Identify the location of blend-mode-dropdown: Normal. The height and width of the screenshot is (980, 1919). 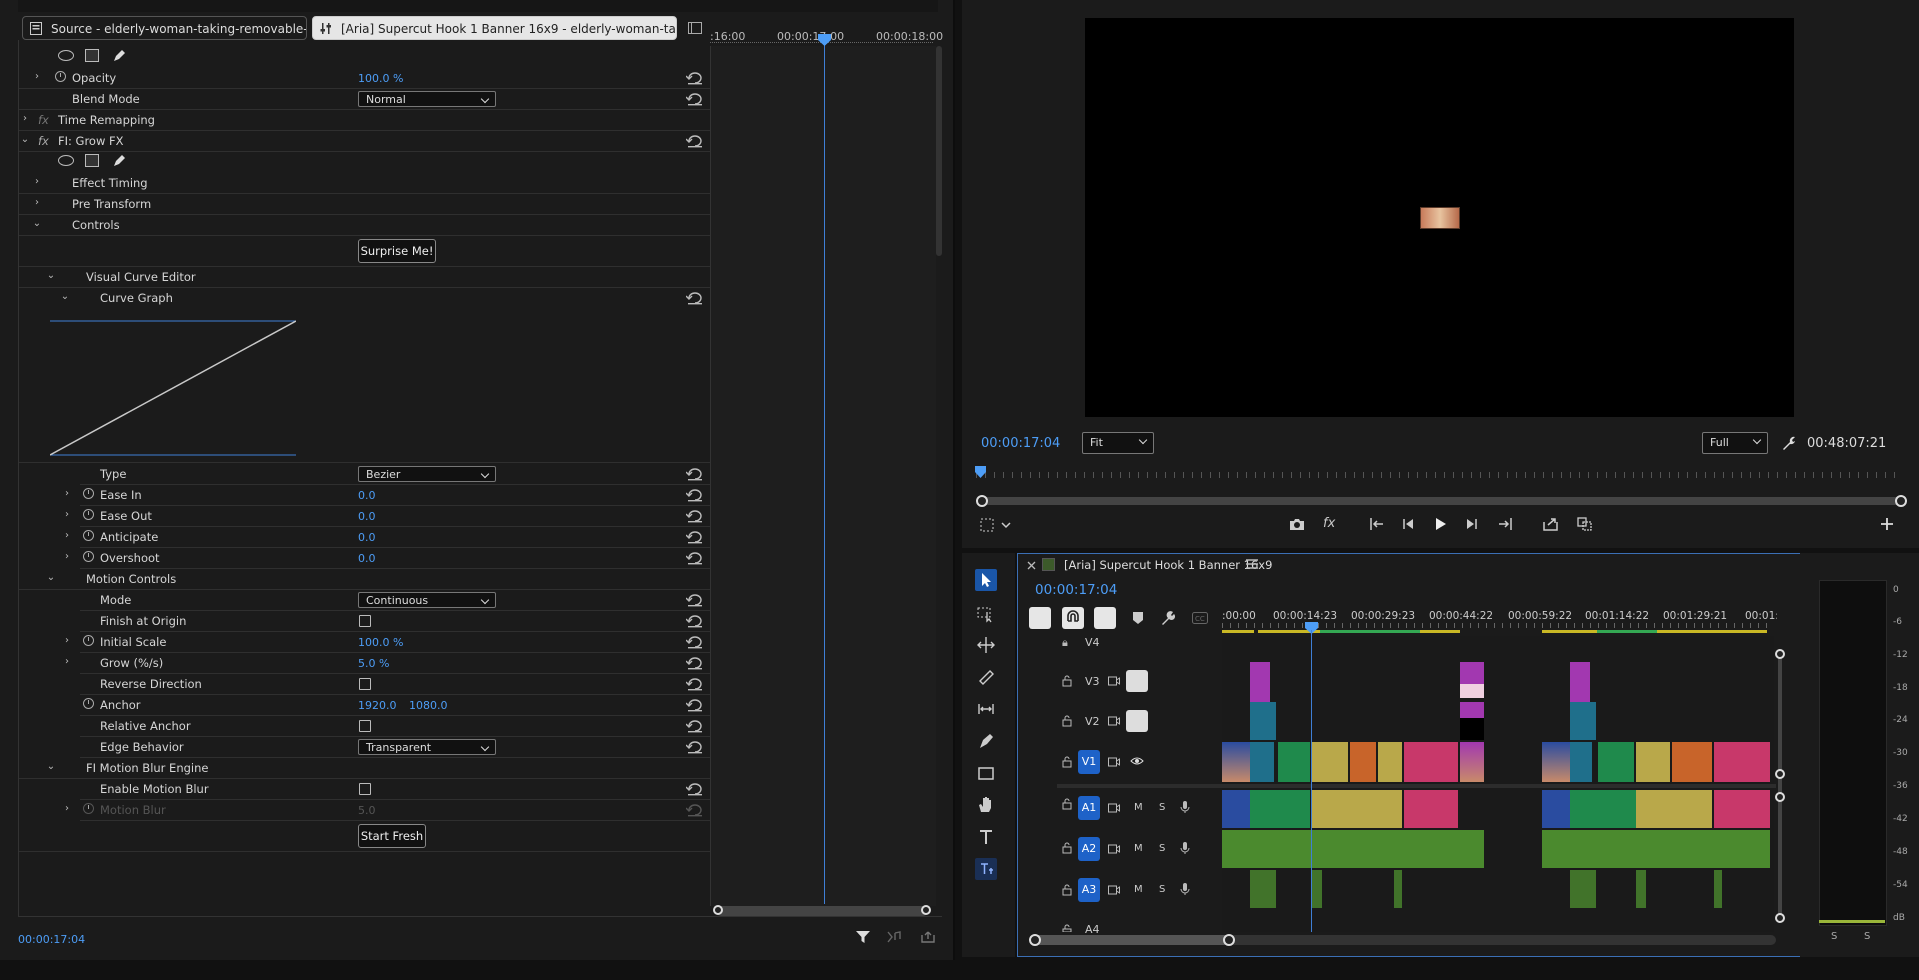
(427, 99).